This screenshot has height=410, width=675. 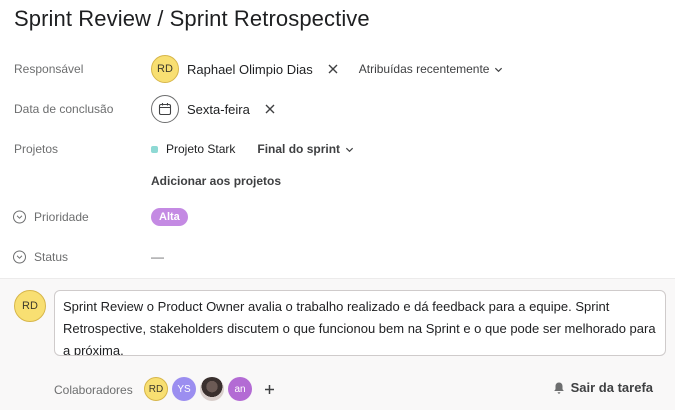 I want to click on due-date-label: Data de conclusão, so click(x=64, y=109).